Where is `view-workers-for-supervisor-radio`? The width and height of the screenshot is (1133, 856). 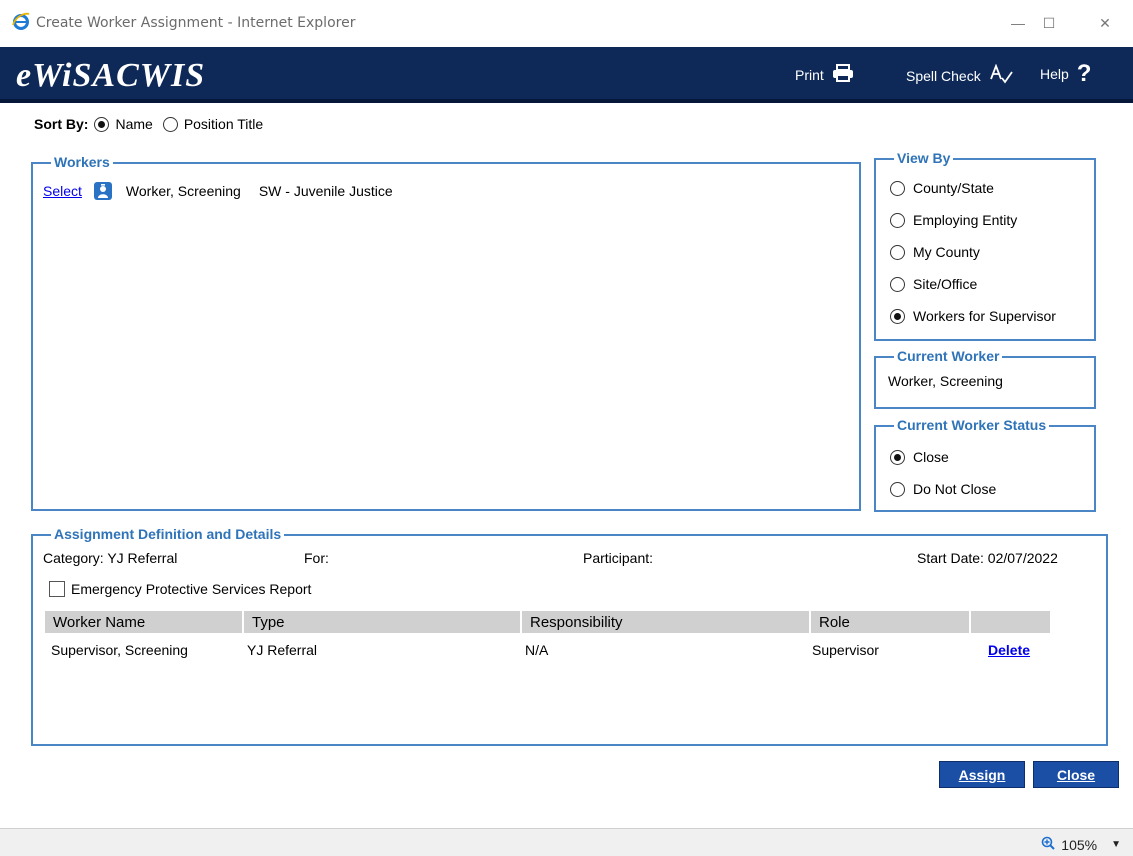
view-workers-for-supervisor-radio is located at coordinates (897, 316).